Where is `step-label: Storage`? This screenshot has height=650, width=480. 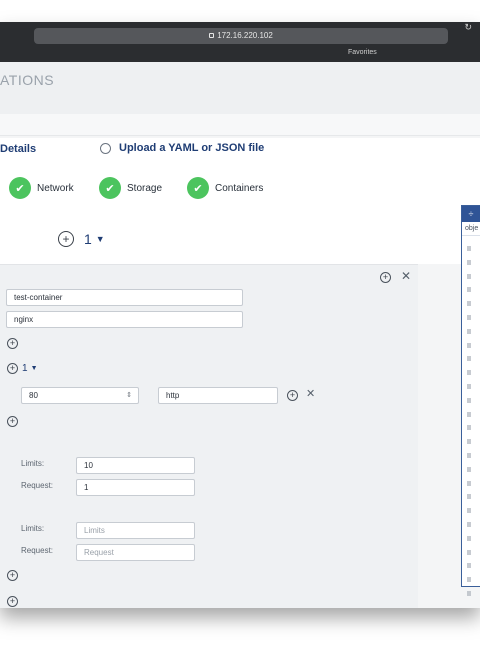 step-label: Storage is located at coordinates (145, 188).